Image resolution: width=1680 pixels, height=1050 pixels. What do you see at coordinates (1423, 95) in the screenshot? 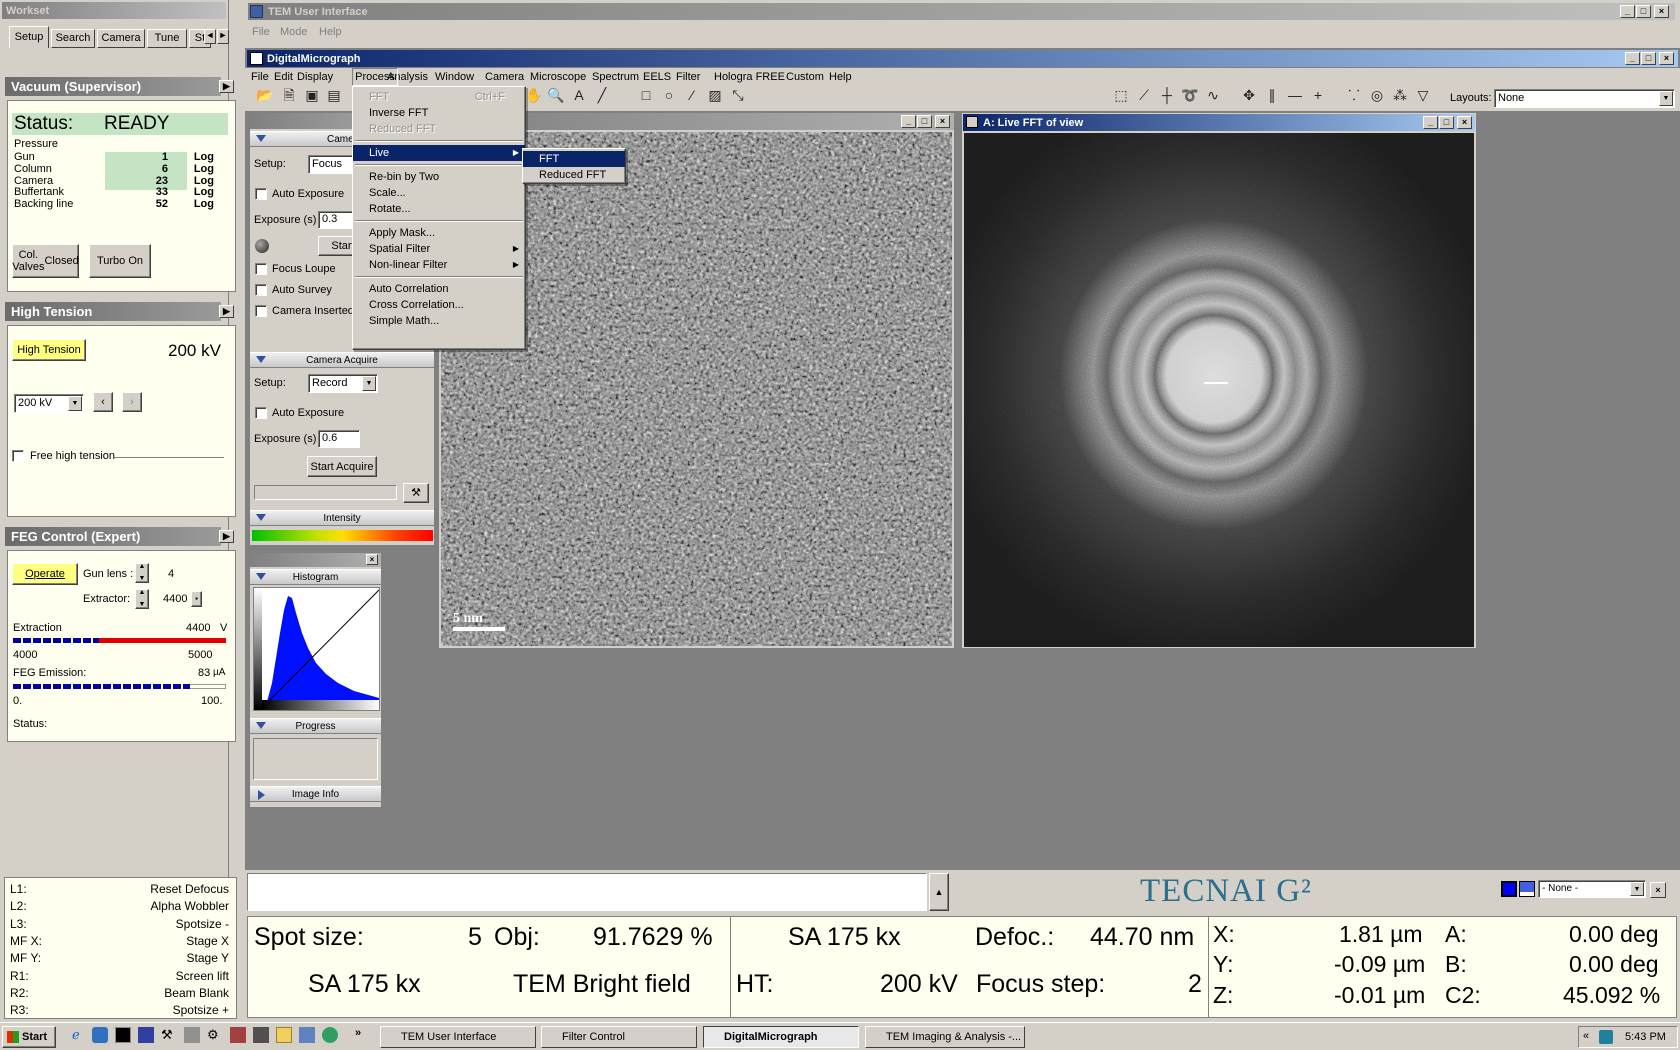
I see `funnel-icon: ▽` at bounding box center [1423, 95].